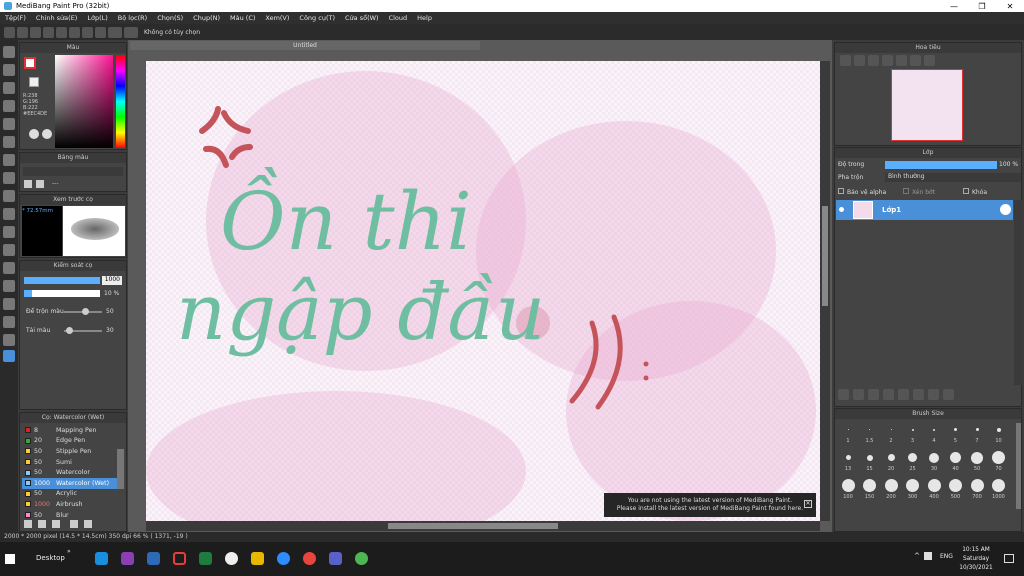 The height and width of the screenshot is (576, 1024). What do you see at coordinates (74, 524) in the screenshot?
I see `brush-folder-icon` at bounding box center [74, 524].